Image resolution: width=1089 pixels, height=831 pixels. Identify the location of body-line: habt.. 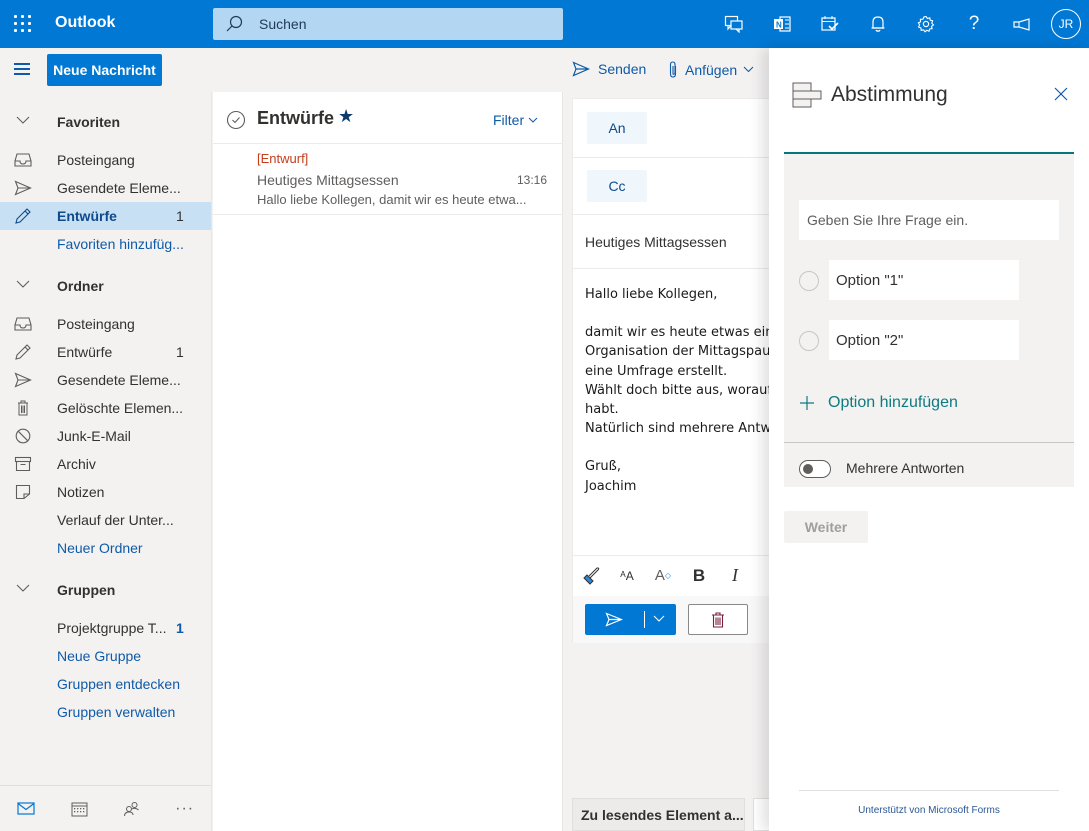
(602, 410).